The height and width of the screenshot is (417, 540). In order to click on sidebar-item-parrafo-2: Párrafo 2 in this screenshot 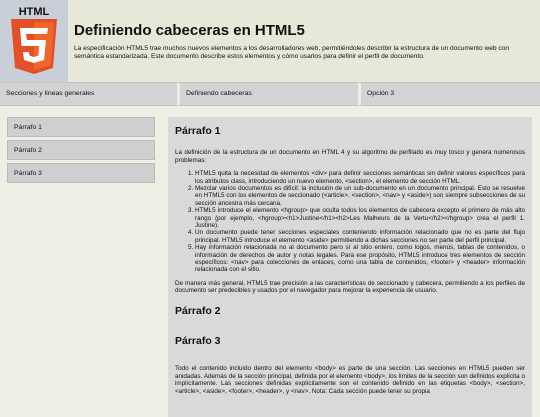, I will do `click(81, 150)`.